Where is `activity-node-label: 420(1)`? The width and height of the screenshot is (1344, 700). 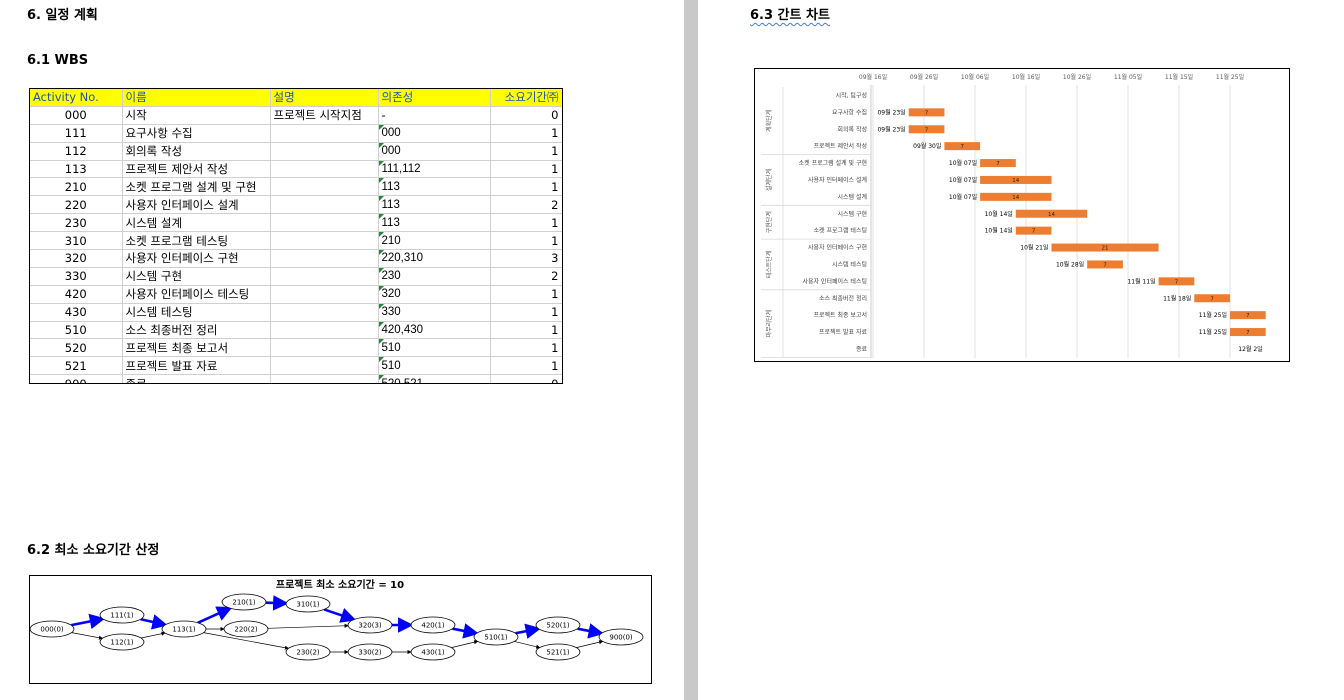 activity-node-label: 420(1) is located at coordinates (433, 626).